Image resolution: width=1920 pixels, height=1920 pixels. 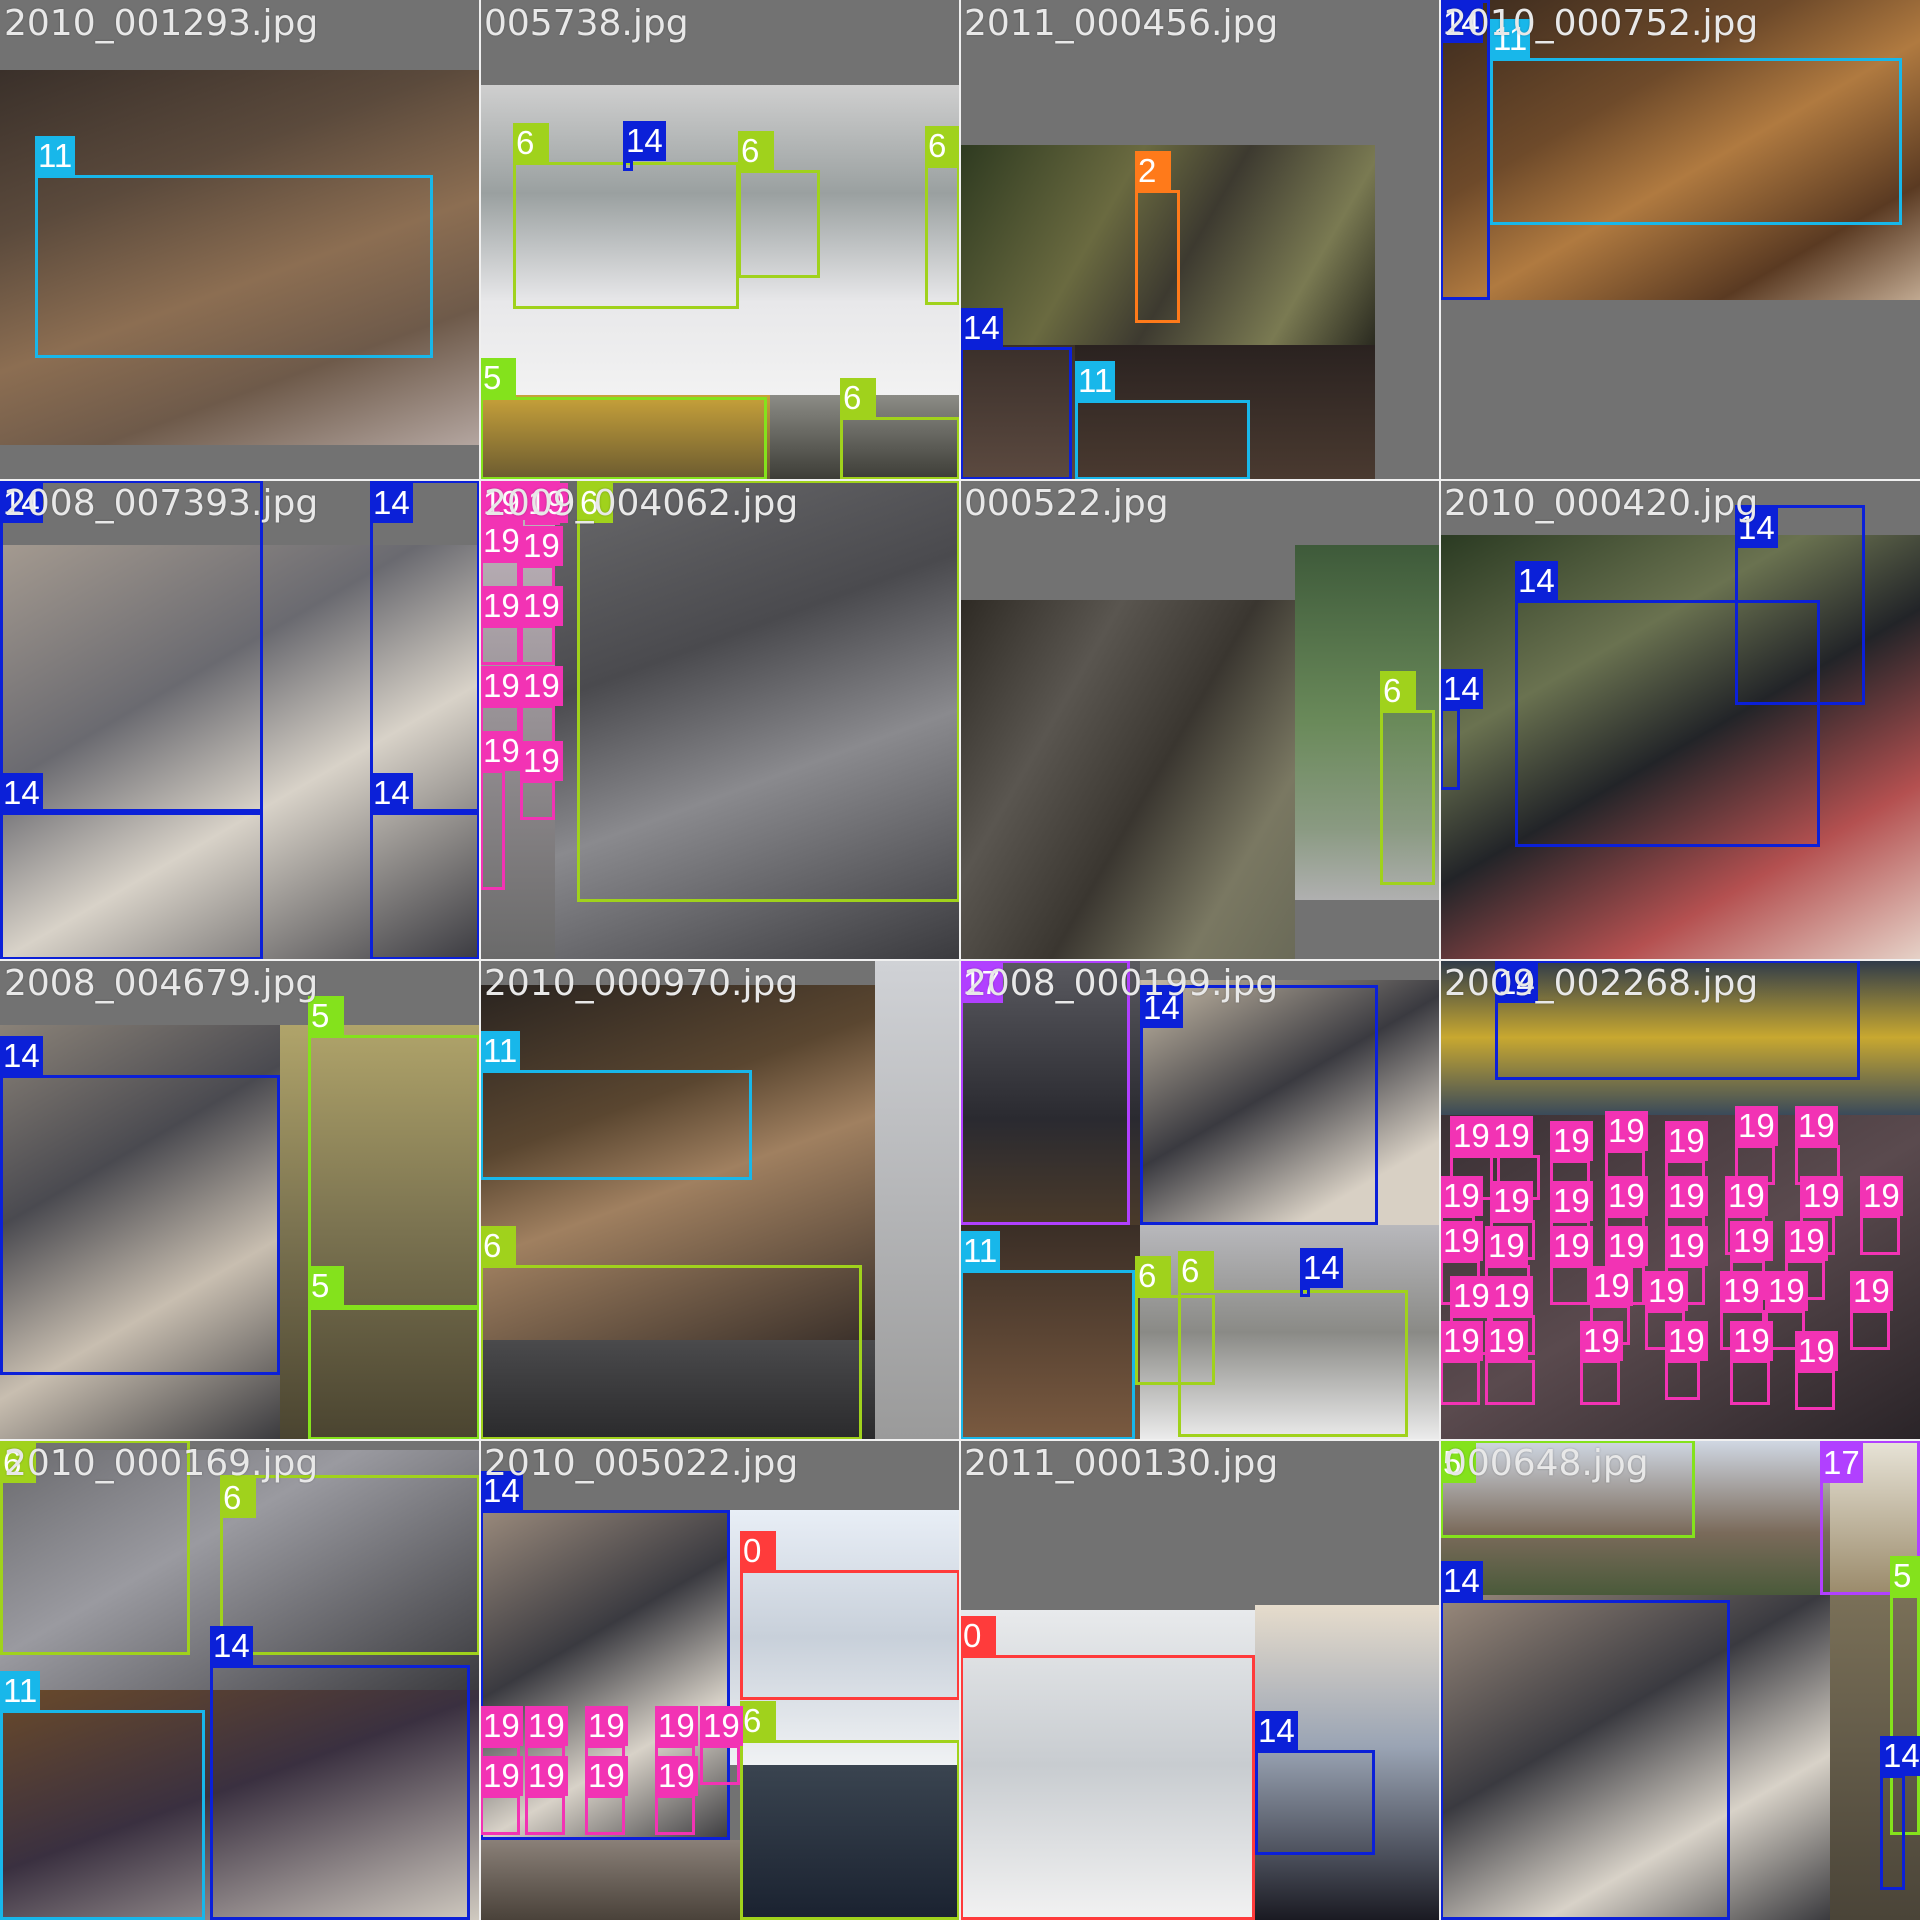 I want to click on mosaic-tile: 2010_000169.jpg 6 6 11 14, so click(x=240, y=1680).